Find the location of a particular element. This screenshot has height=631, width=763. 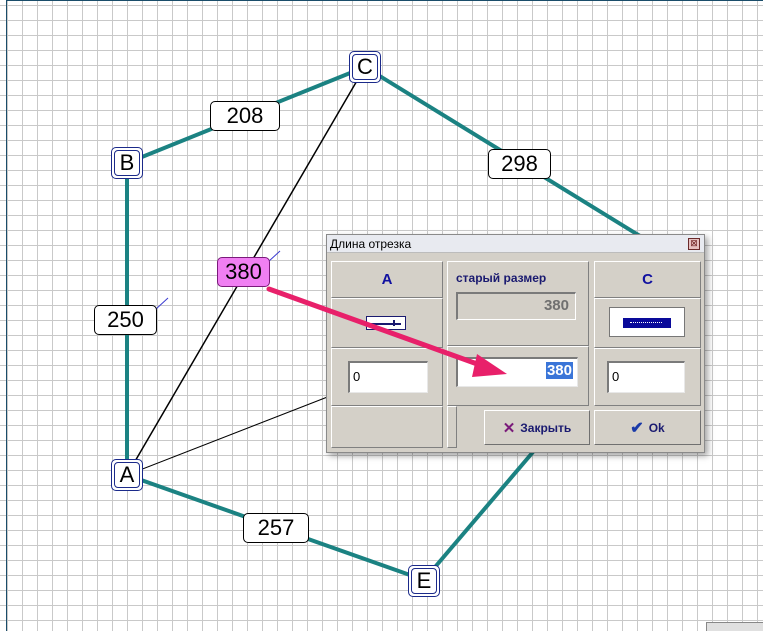

old-size-label: старый размер is located at coordinates (501, 278).